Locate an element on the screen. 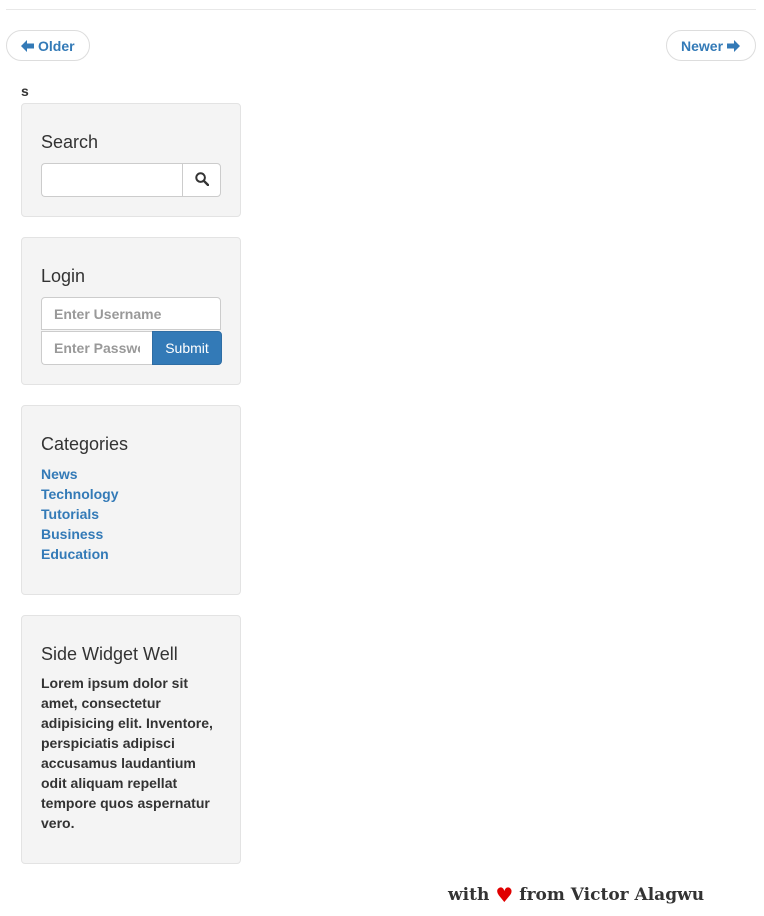  newer-label: Newer is located at coordinates (702, 45).